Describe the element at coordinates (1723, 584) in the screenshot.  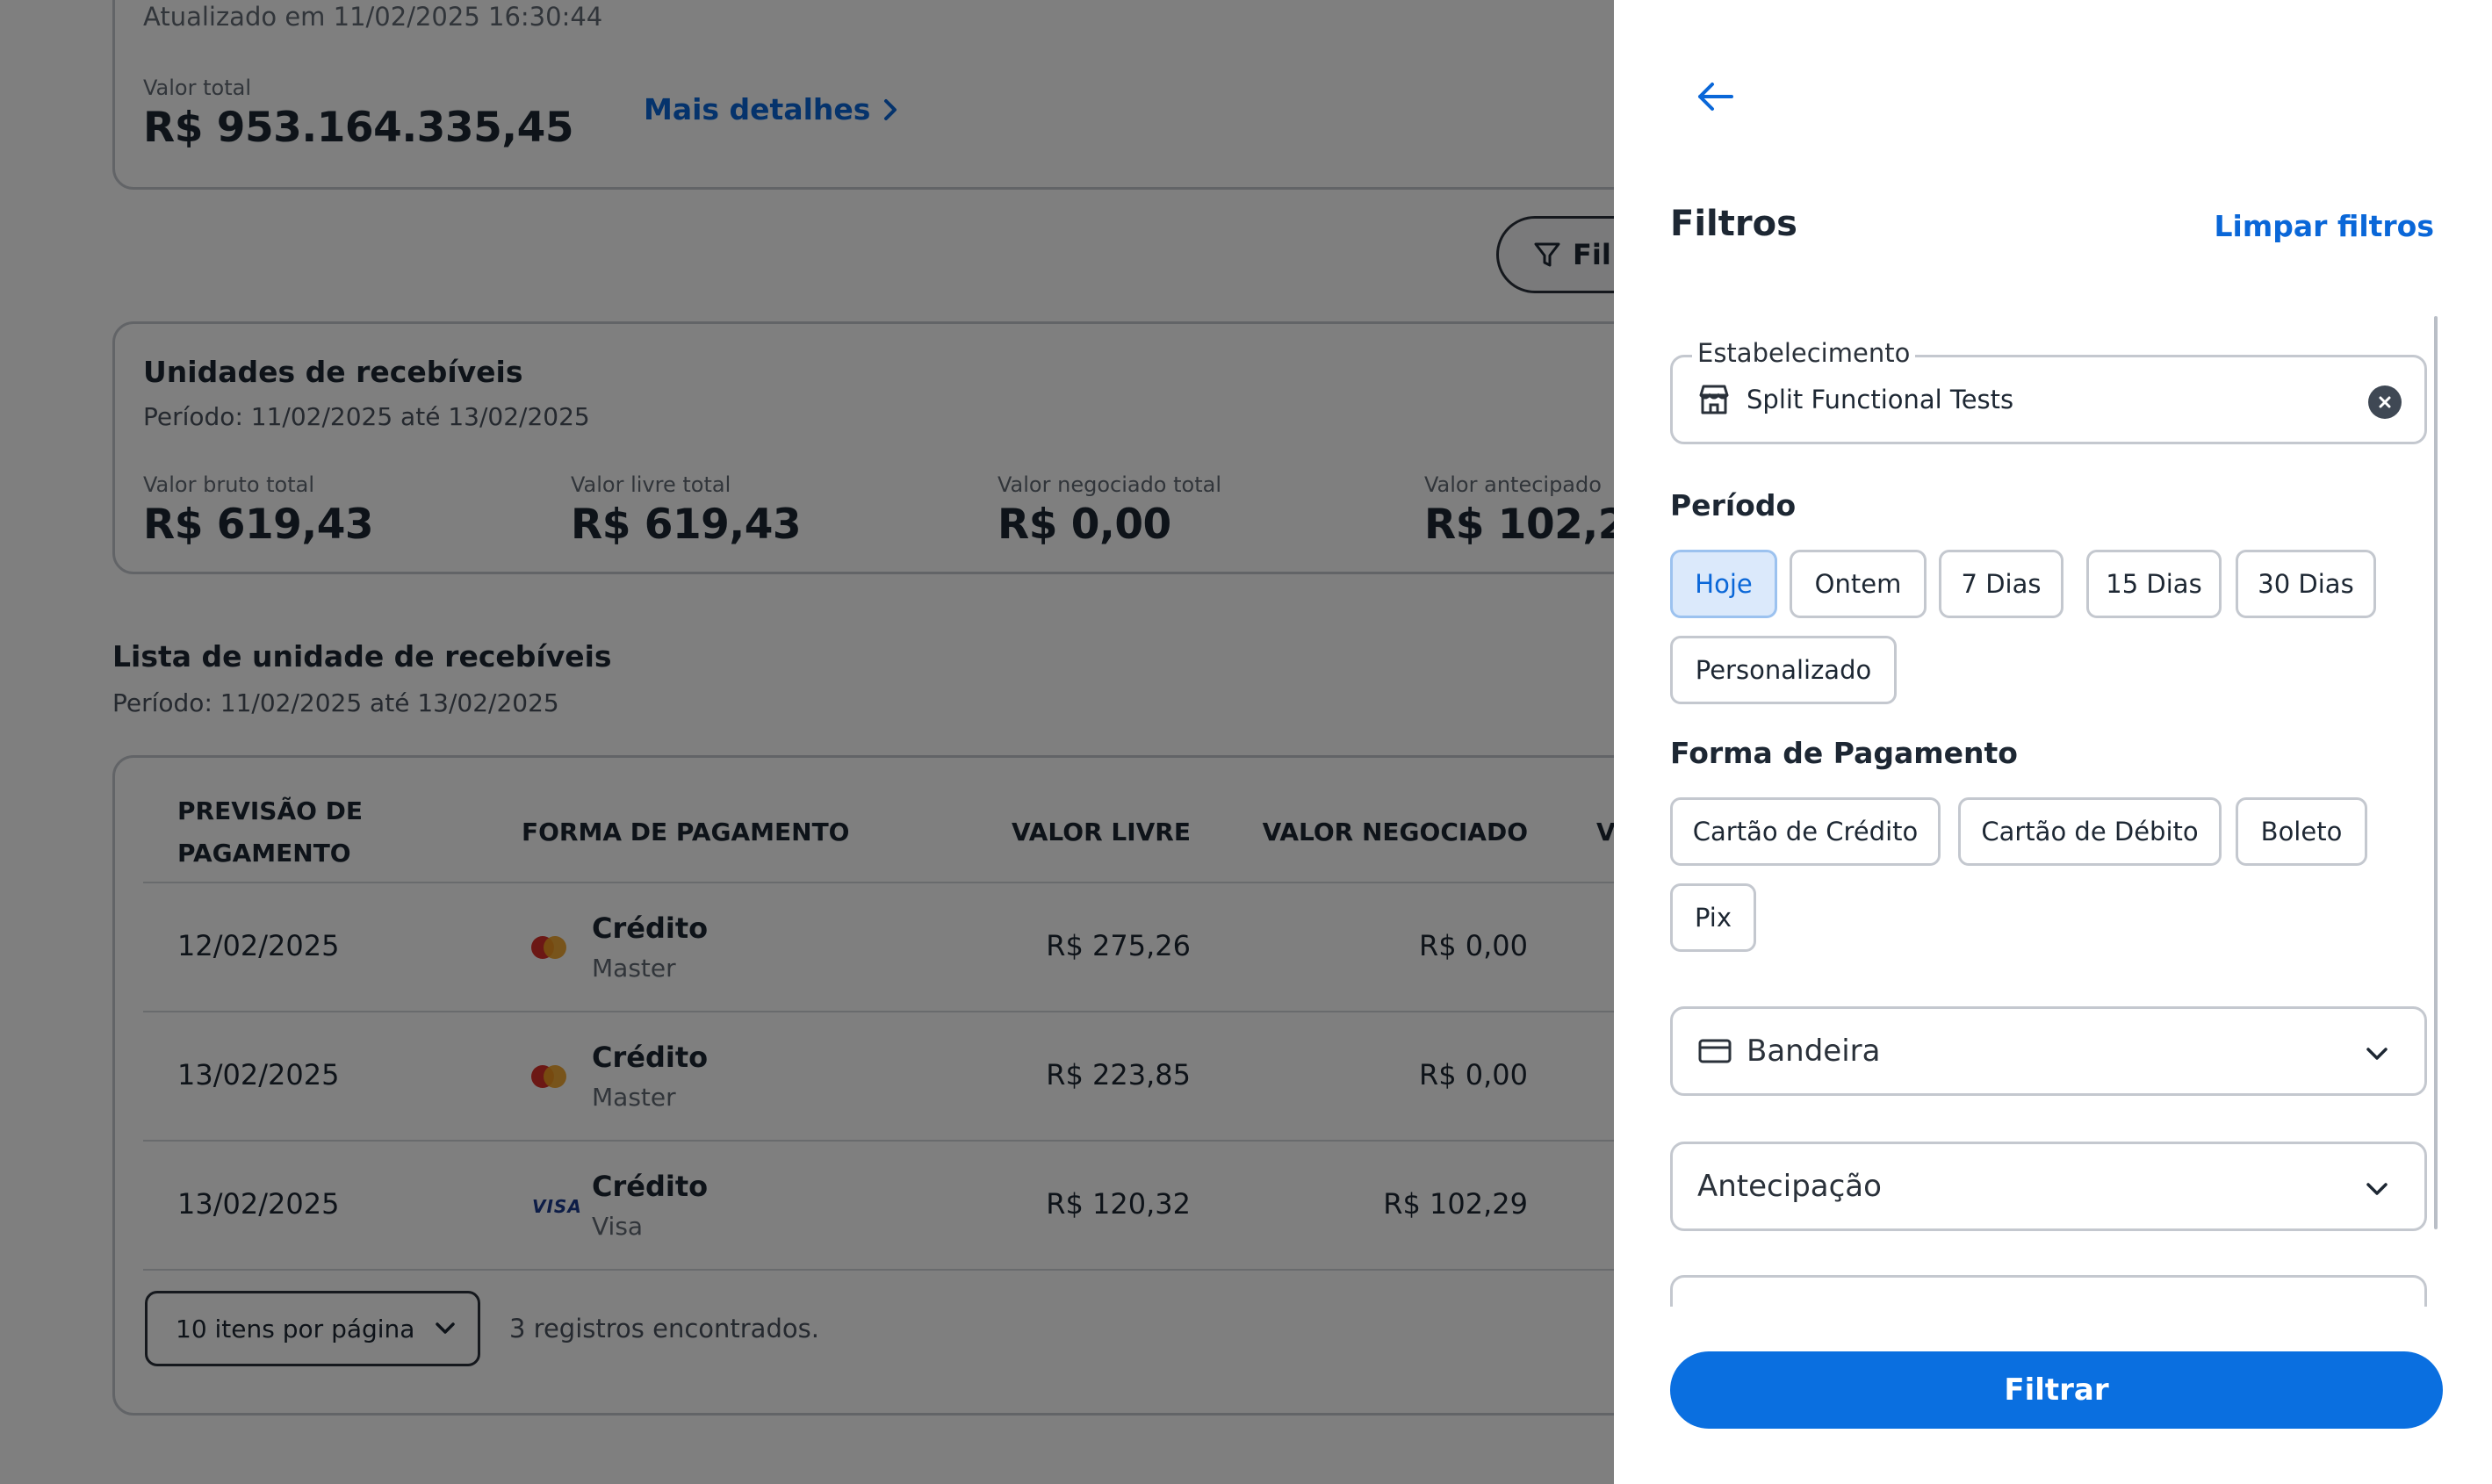
I see `chip-period-today: Hoje` at that location.